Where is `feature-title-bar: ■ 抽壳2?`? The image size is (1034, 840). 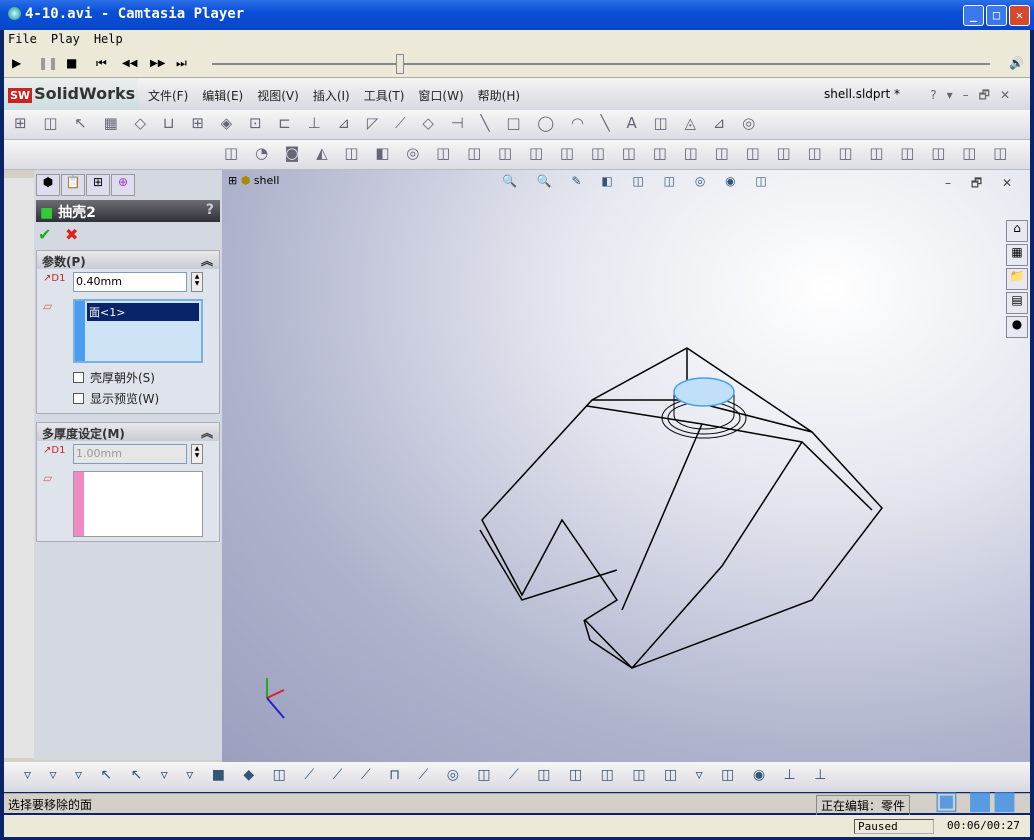 feature-title-bar: ■ 抽壳2? is located at coordinates (128, 211).